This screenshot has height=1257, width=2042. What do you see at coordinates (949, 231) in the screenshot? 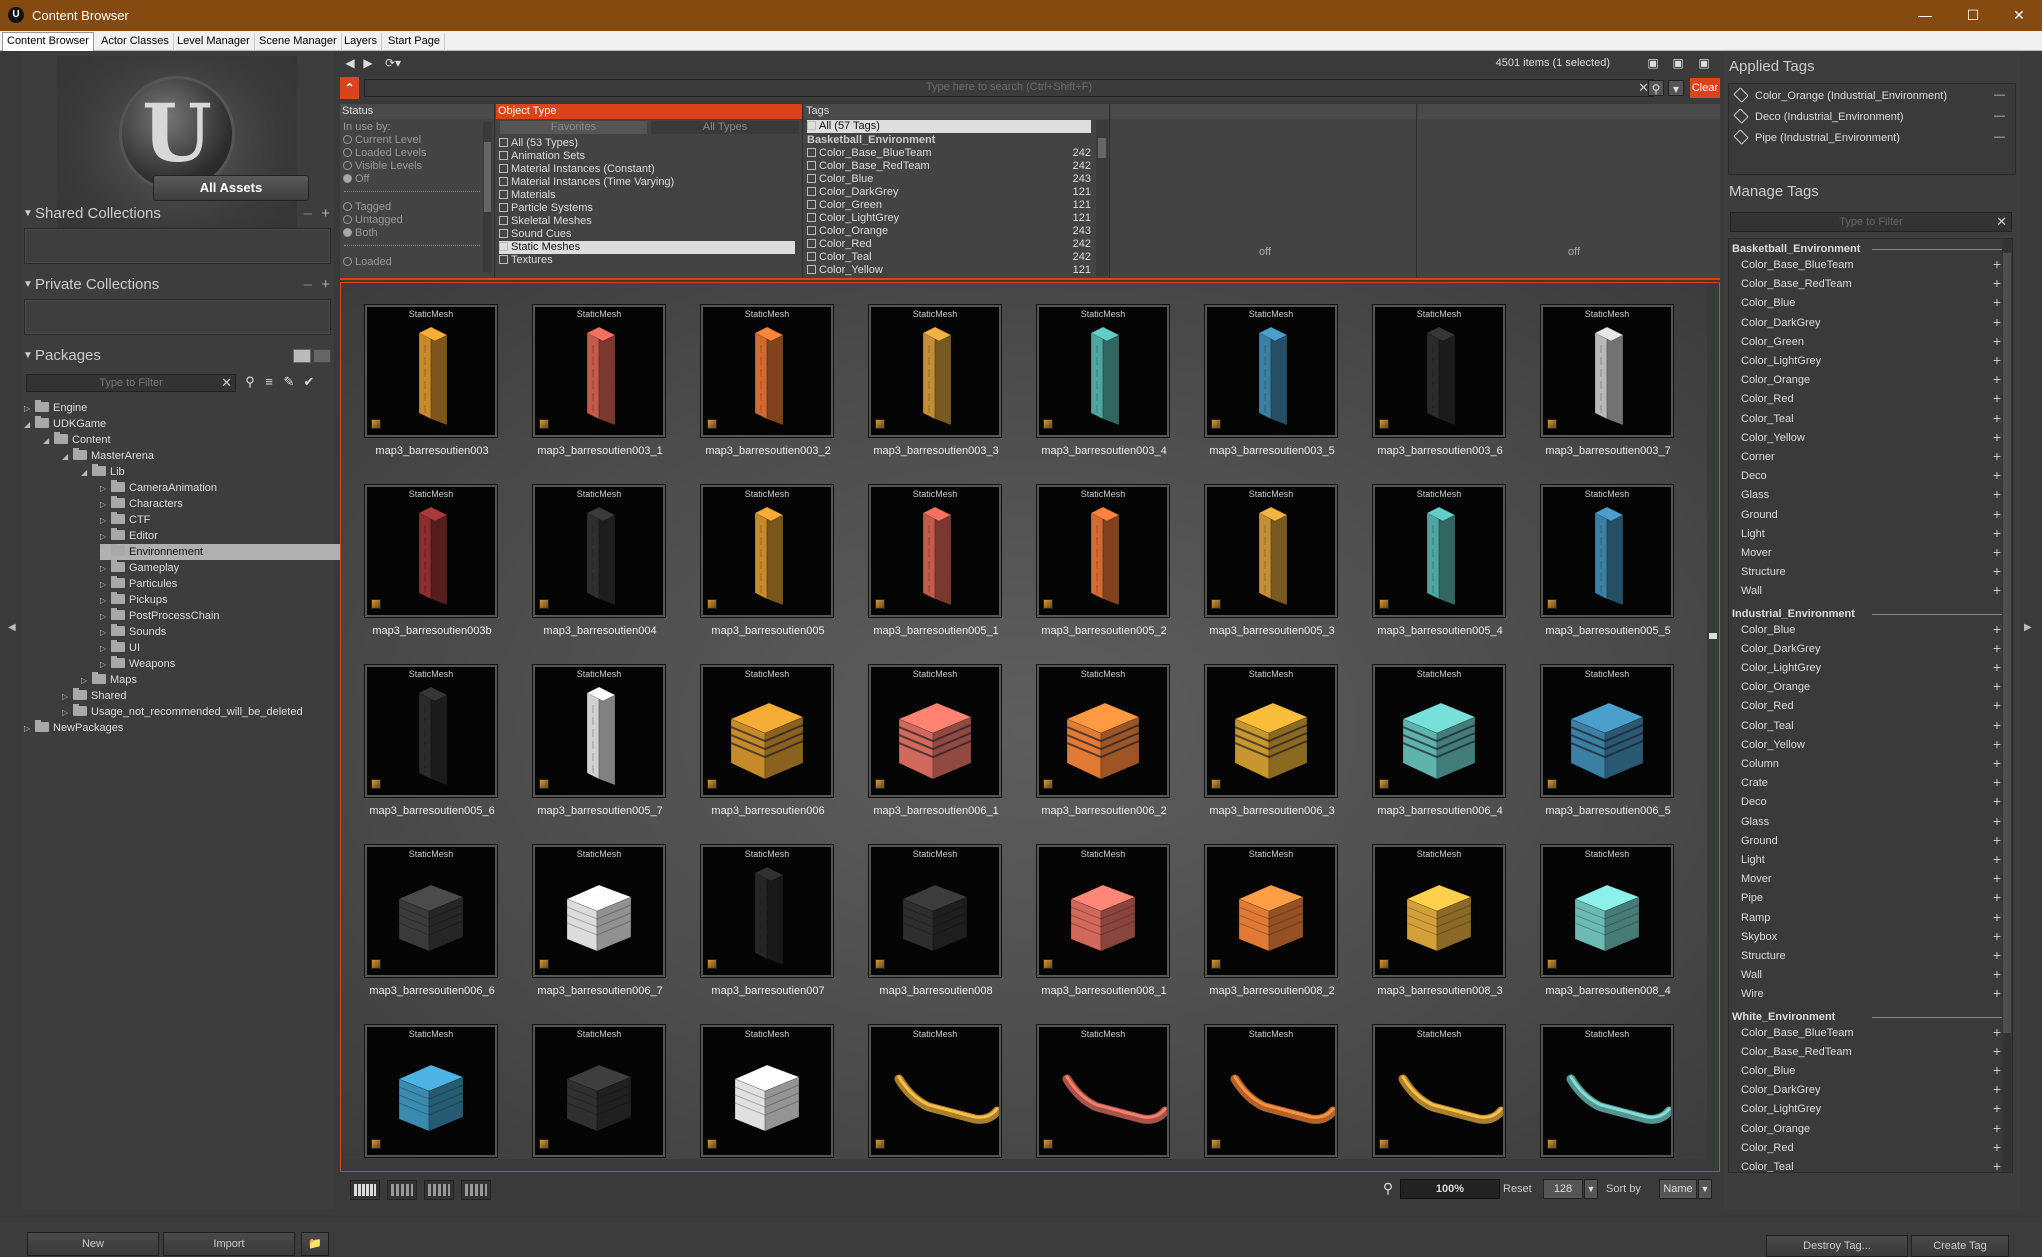
I see `tag-filter-checkbox: Color_Orange 243` at bounding box center [949, 231].